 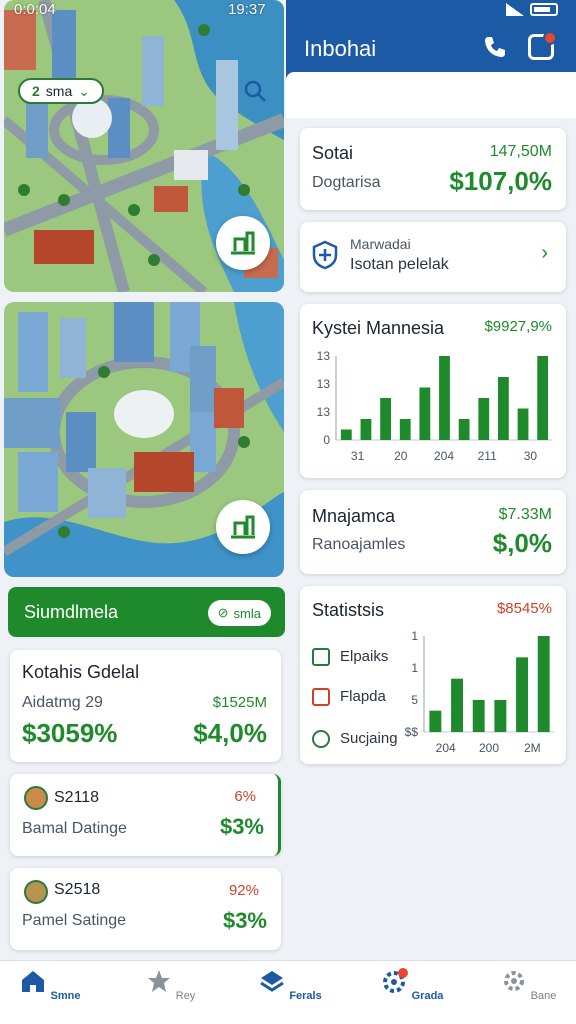 I want to click on y-tick-label: 5, so click(x=414, y=700).